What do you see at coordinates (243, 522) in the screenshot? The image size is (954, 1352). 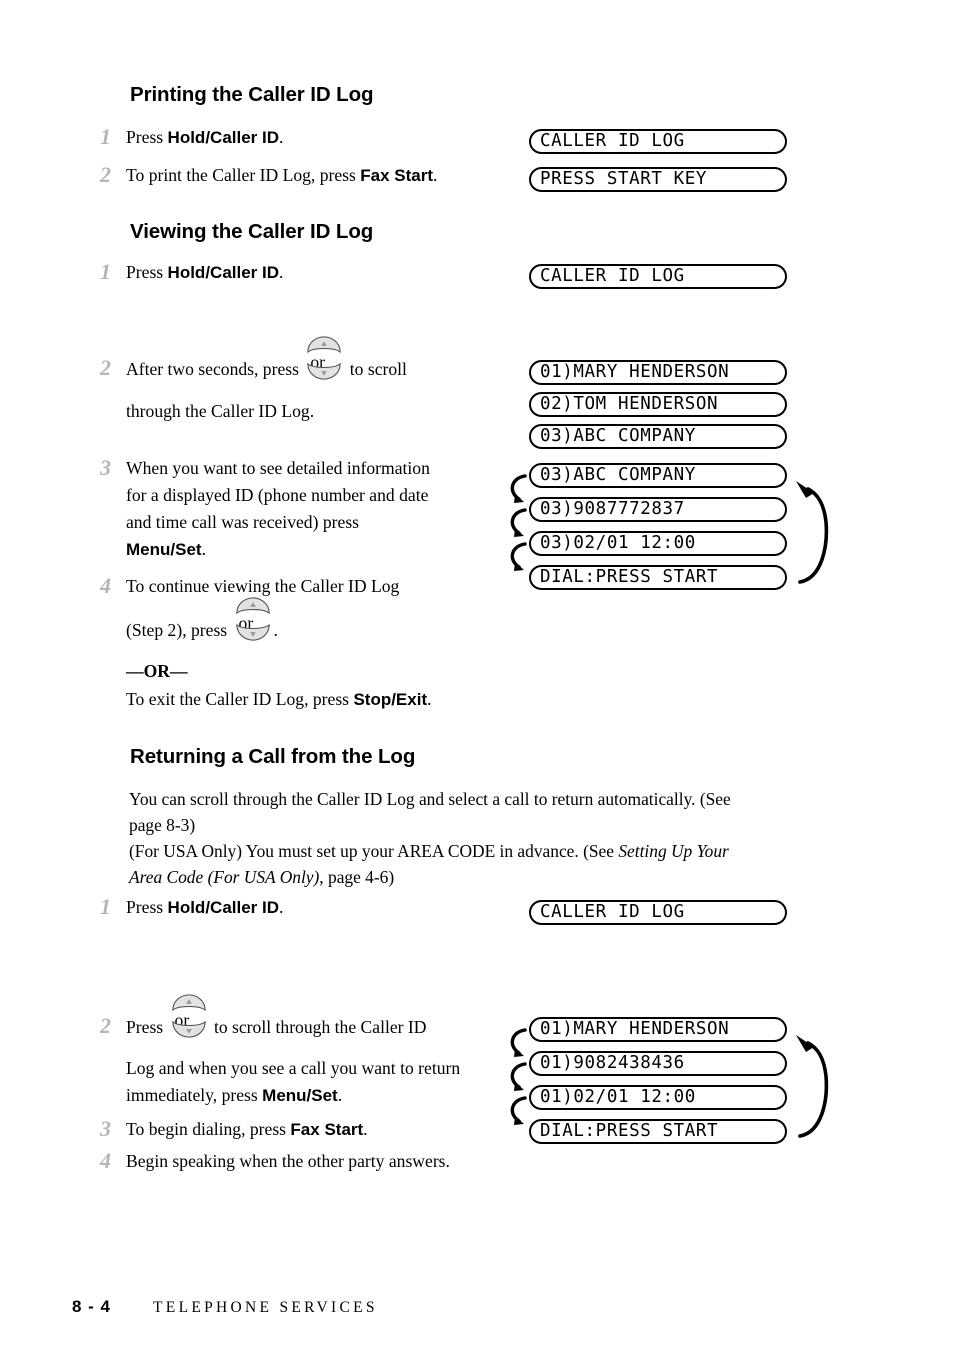 I see `step-text-line3: and time call was received) press` at bounding box center [243, 522].